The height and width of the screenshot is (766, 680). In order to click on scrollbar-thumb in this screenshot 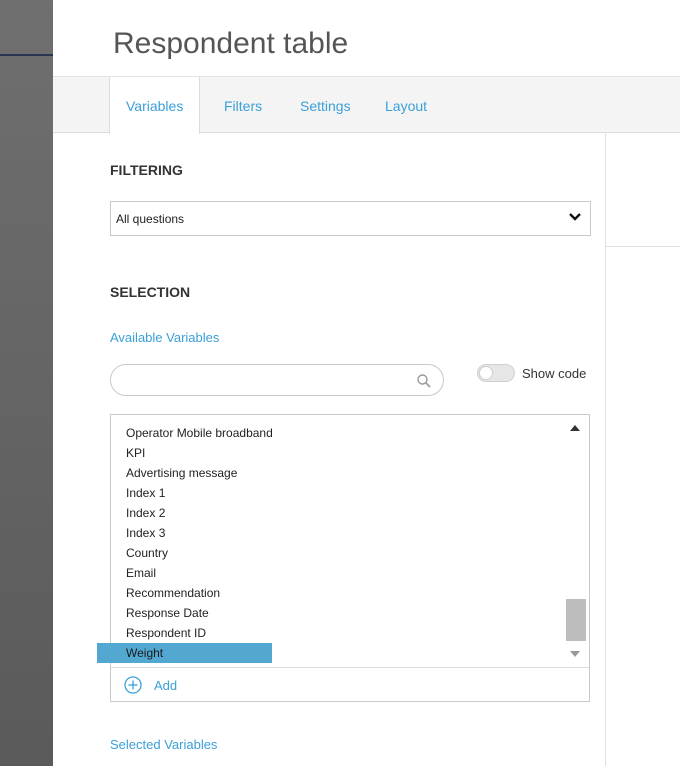, I will do `click(576, 620)`.